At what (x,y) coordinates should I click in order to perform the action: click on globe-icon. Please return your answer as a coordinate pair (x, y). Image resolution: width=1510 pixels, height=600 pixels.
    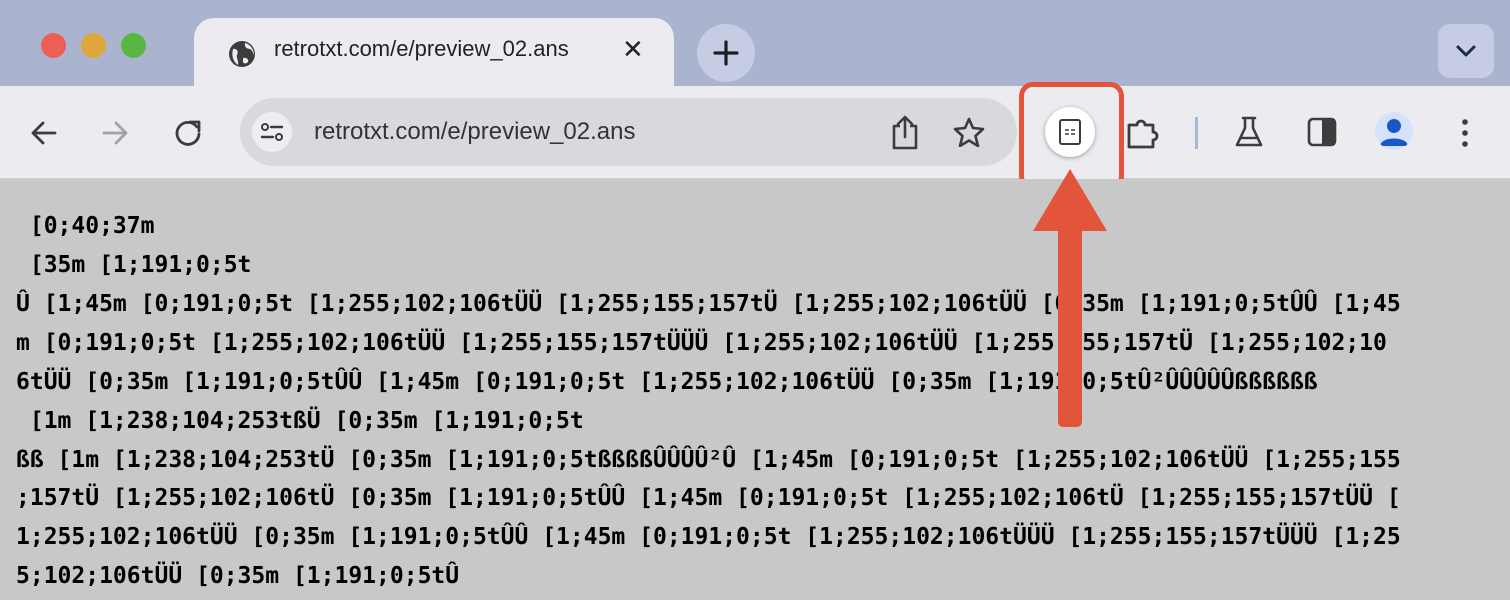
    Looking at the image, I should click on (242, 54).